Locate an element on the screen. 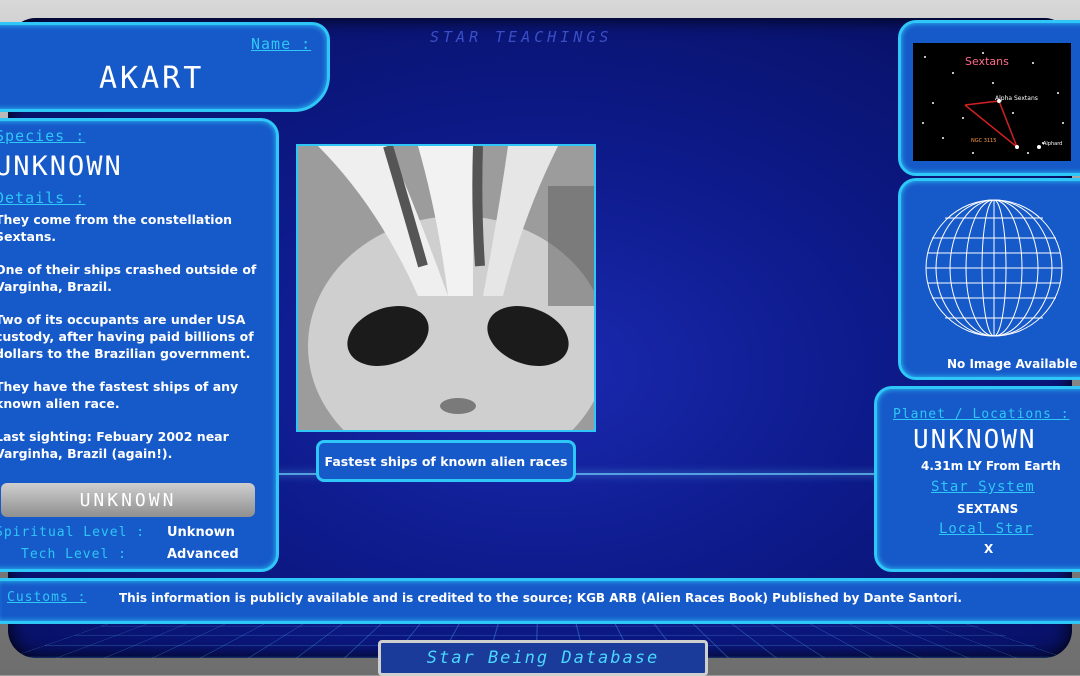  local-star-label: Local Star is located at coordinates (986, 529).